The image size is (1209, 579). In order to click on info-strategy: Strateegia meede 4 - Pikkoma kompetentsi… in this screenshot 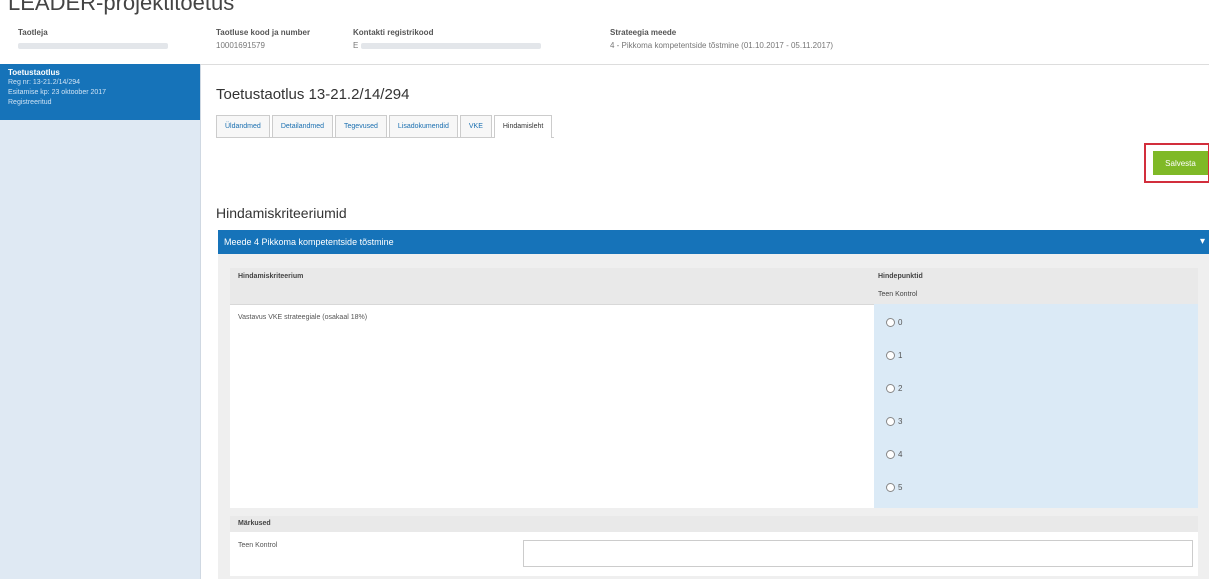, I will do `click(721, 39)`.